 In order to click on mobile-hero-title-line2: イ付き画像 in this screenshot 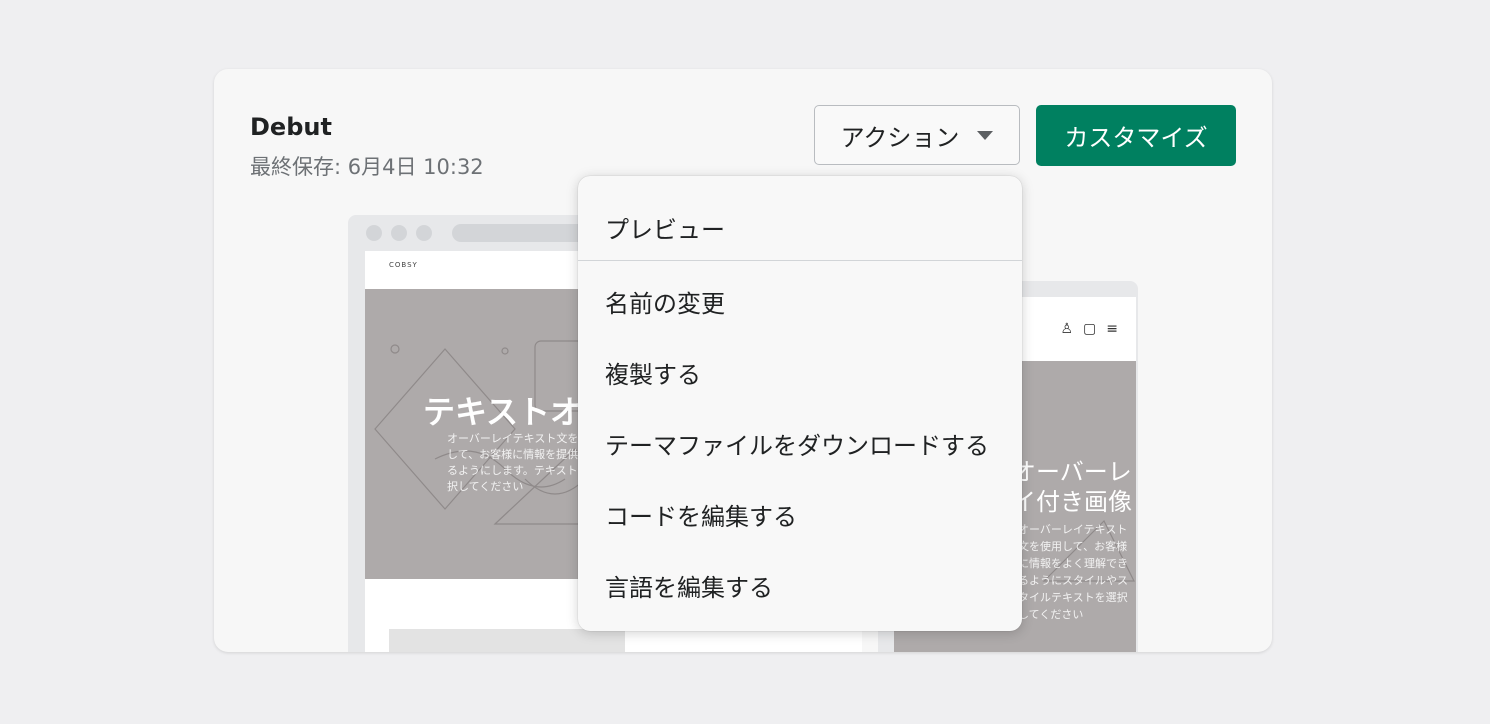, I will do `click(1072, 502)`.